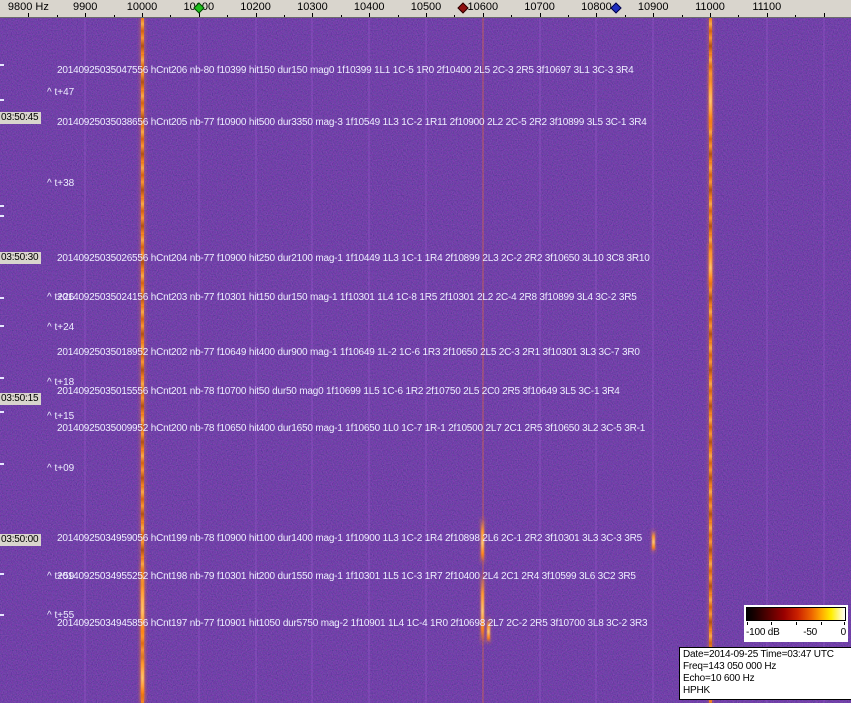 The height and width of the screenshot is (703, 851). Describe the element at coordinates (653, 7) in the screenshot. I see `freq-label: 10900` at that location.